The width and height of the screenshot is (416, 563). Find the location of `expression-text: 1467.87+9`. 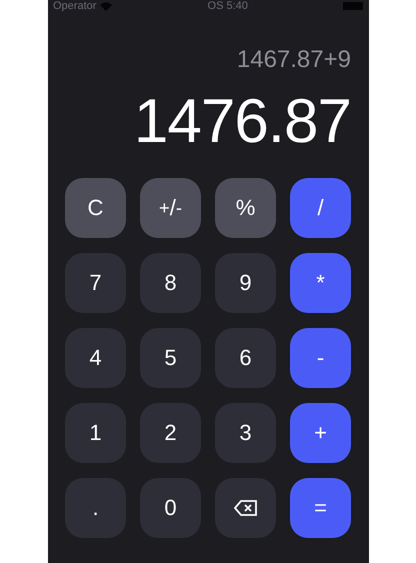

expression-text: 1467.87+9 is located at coordinates (293, 60).